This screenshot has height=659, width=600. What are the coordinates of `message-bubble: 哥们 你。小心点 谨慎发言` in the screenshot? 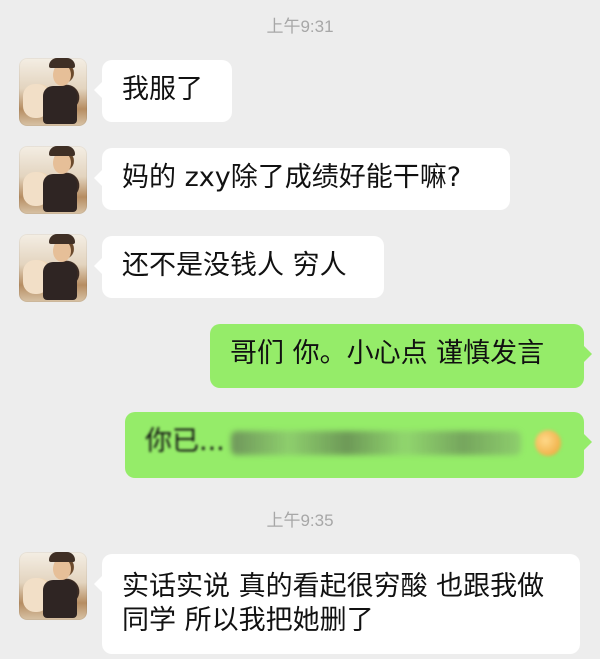 It's located at (401, 356).